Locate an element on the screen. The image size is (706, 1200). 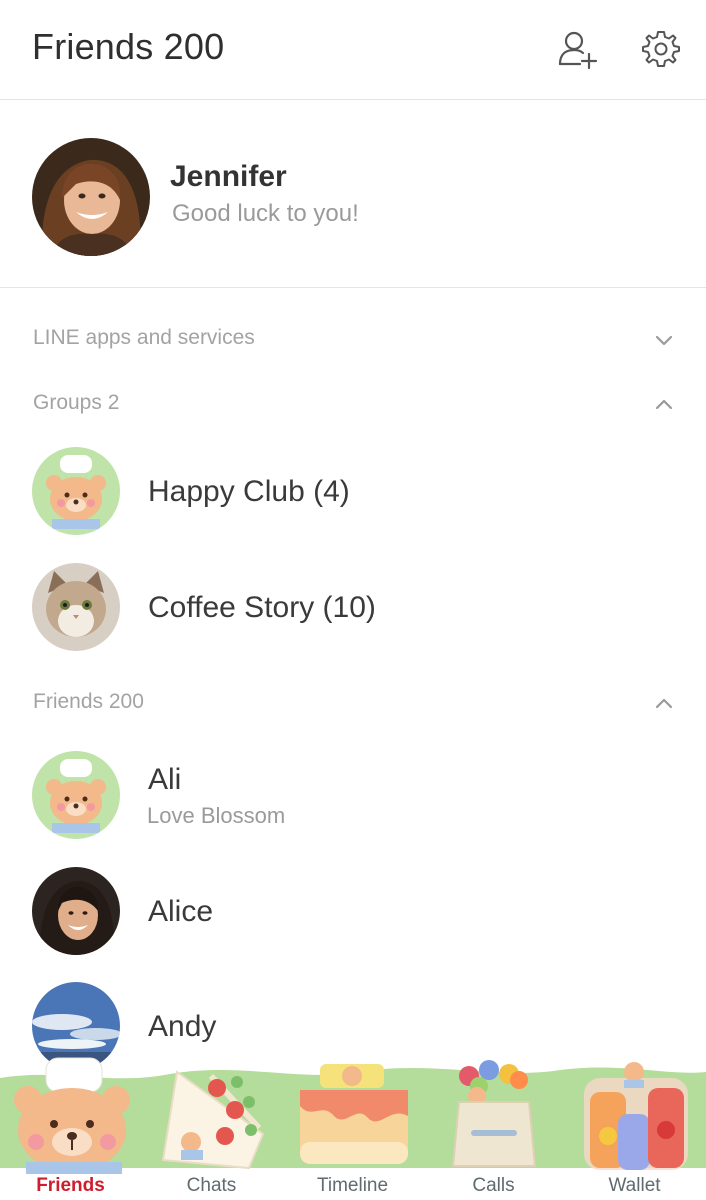
profile-avatar is located at coordinates (91, 197).